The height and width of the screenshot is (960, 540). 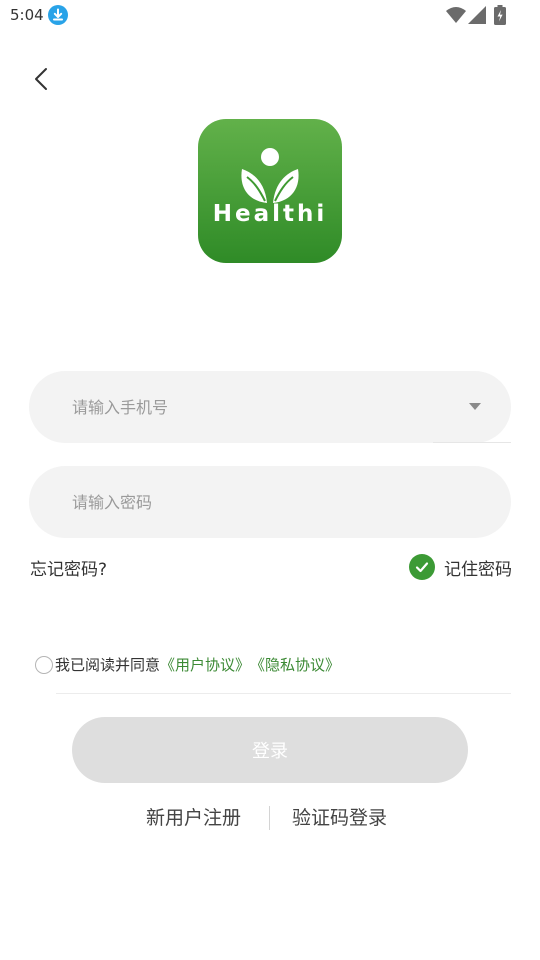 I want to click on chevron-left-icon, so click(x=41, y=79).